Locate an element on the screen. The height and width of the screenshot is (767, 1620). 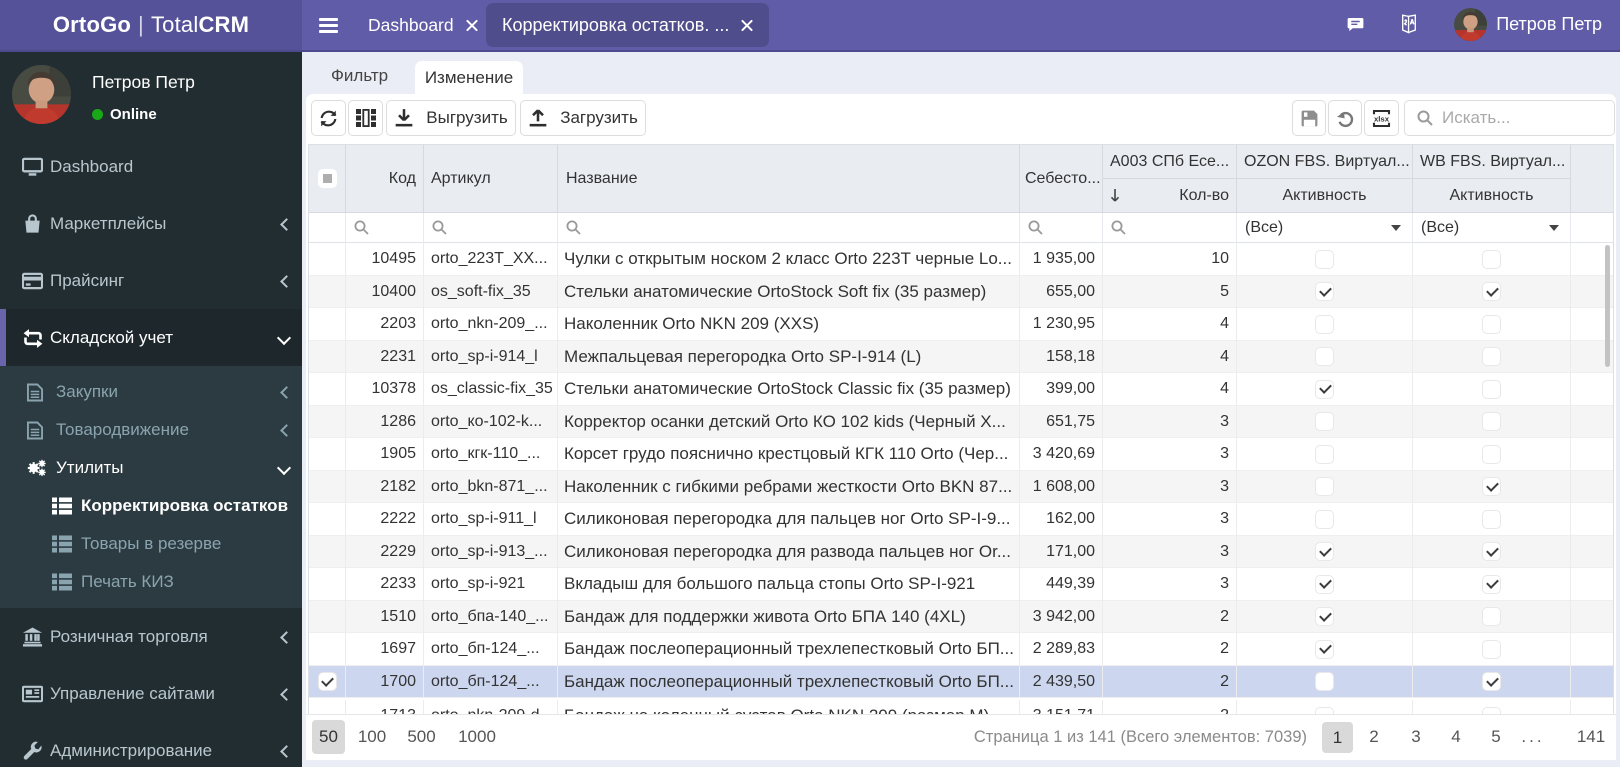
svg-text: xlsx is located at coordinates (1382, 118).